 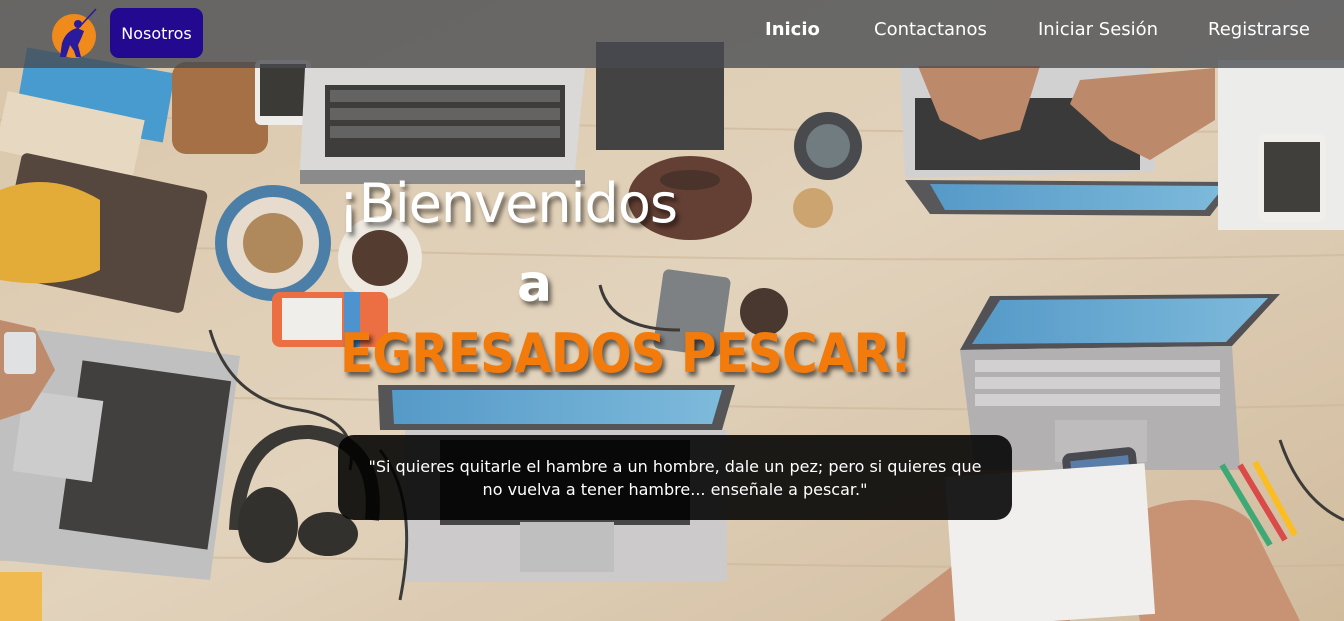 I want to click on hero-connector-line: a, so click(x=535, y=284).